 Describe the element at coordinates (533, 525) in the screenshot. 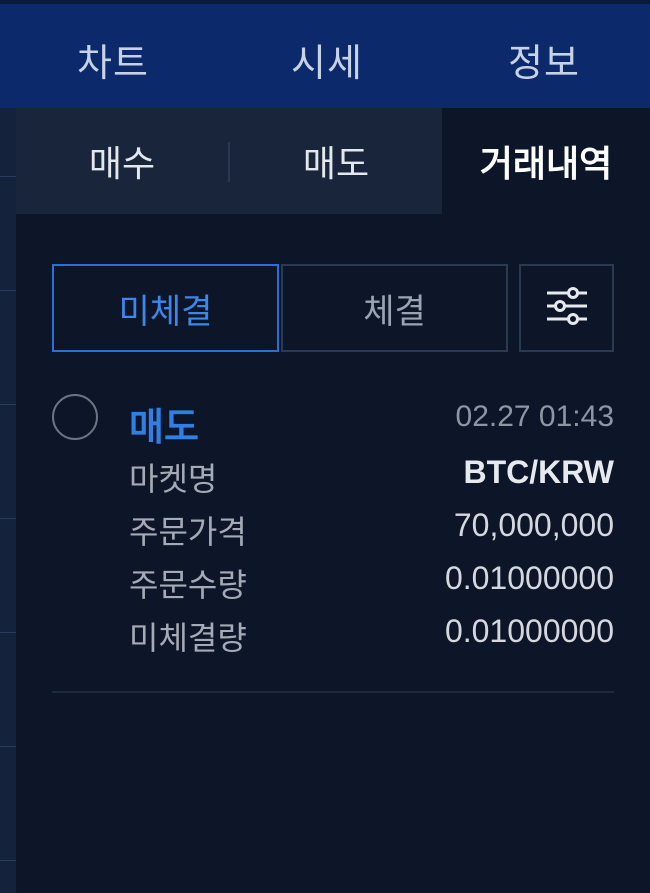

I see `order-price-value: 70,000,000` at that location.